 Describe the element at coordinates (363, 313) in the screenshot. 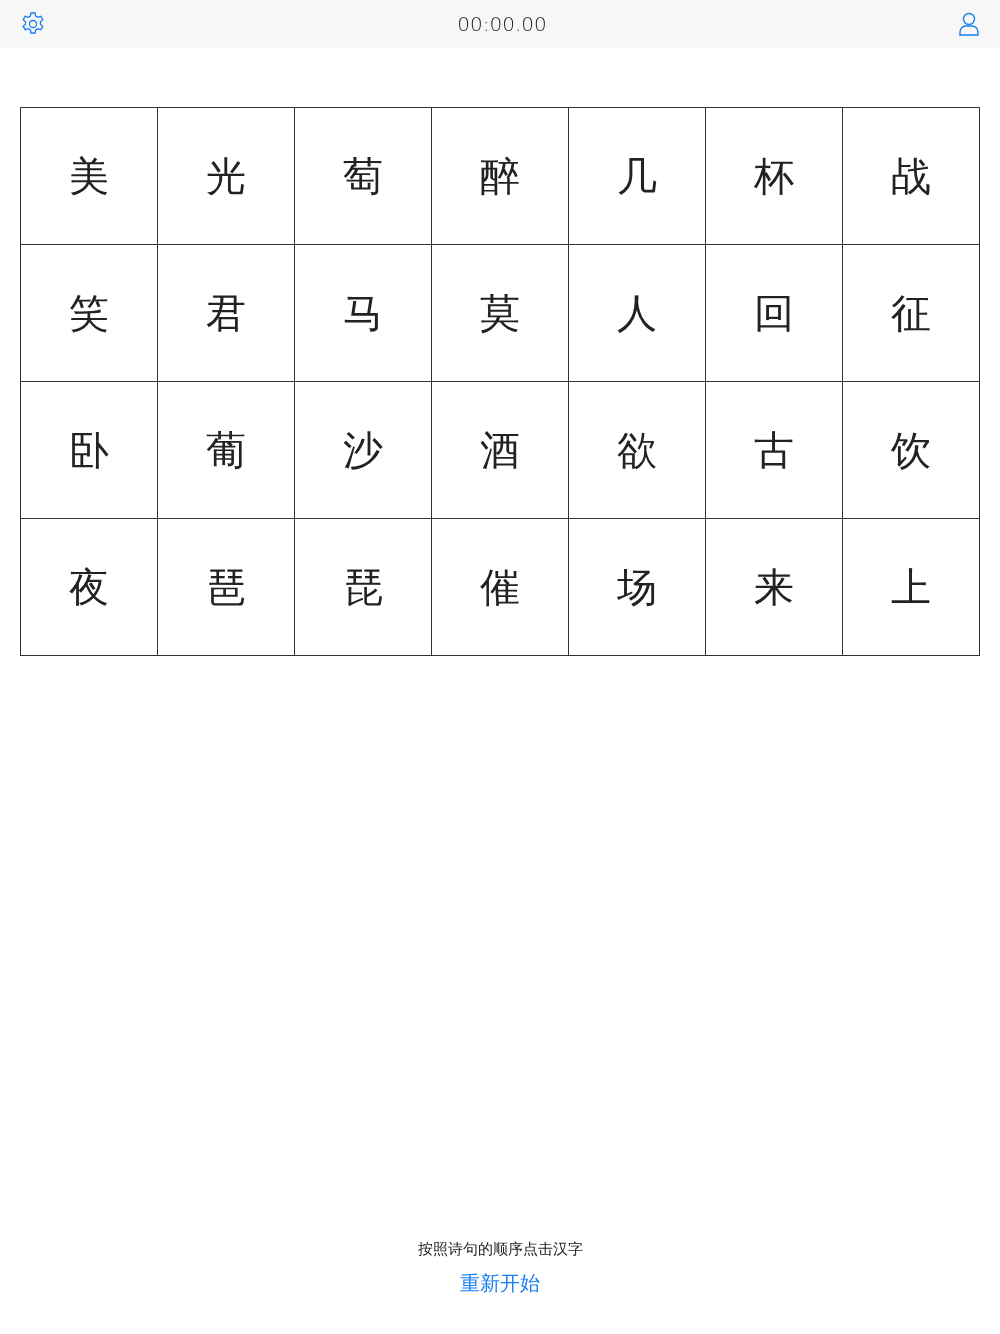

I see `character-tile: 马` at that location.